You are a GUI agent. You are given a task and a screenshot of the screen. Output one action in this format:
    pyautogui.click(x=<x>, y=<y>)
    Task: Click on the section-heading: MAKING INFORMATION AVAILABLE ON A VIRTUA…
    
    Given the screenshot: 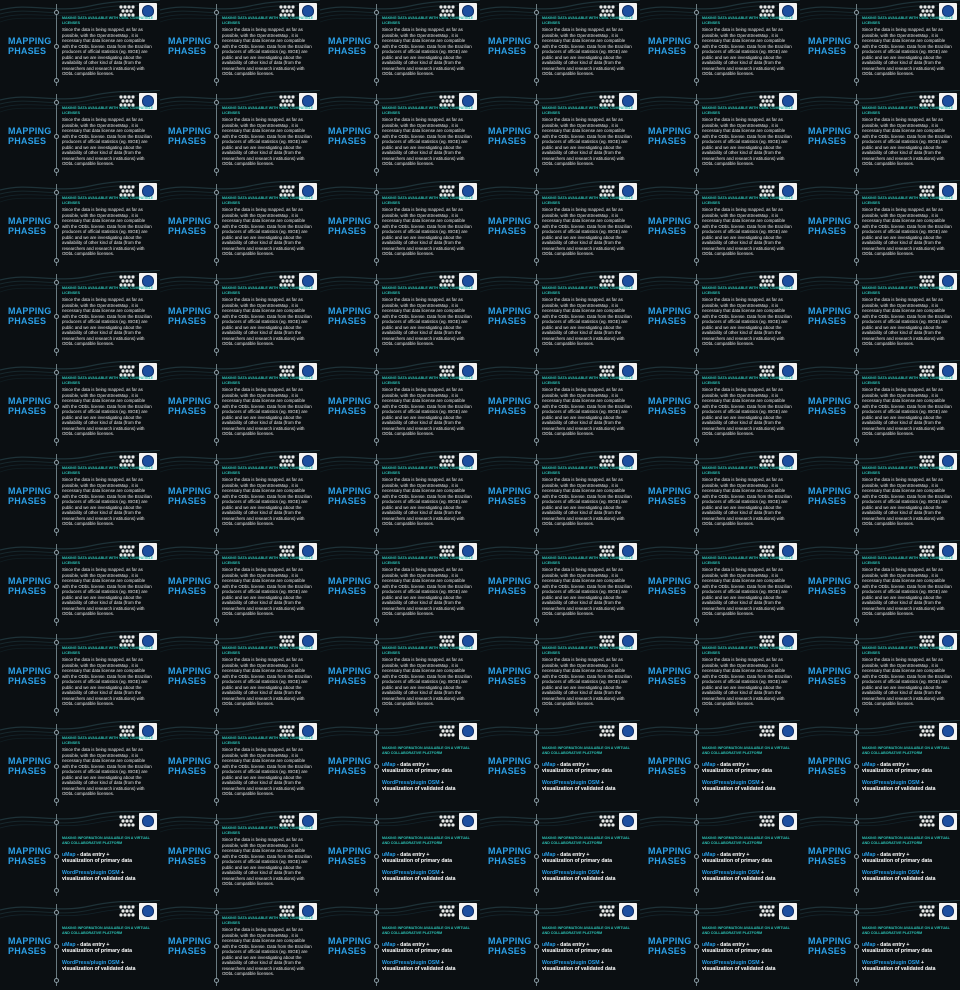 What is the action you would take?
    pyautogui.click(x=106, y=930)
    